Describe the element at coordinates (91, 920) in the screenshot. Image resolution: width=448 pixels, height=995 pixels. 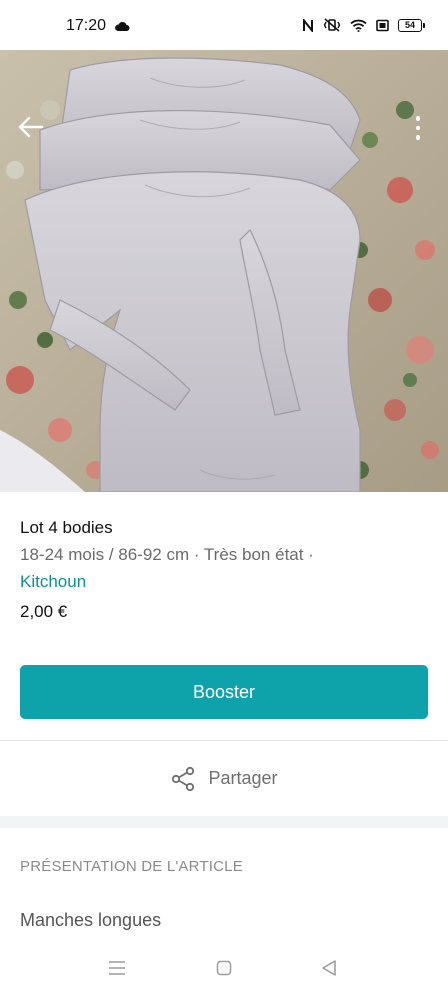
I see `description-first-line: Manches longues` at that location.